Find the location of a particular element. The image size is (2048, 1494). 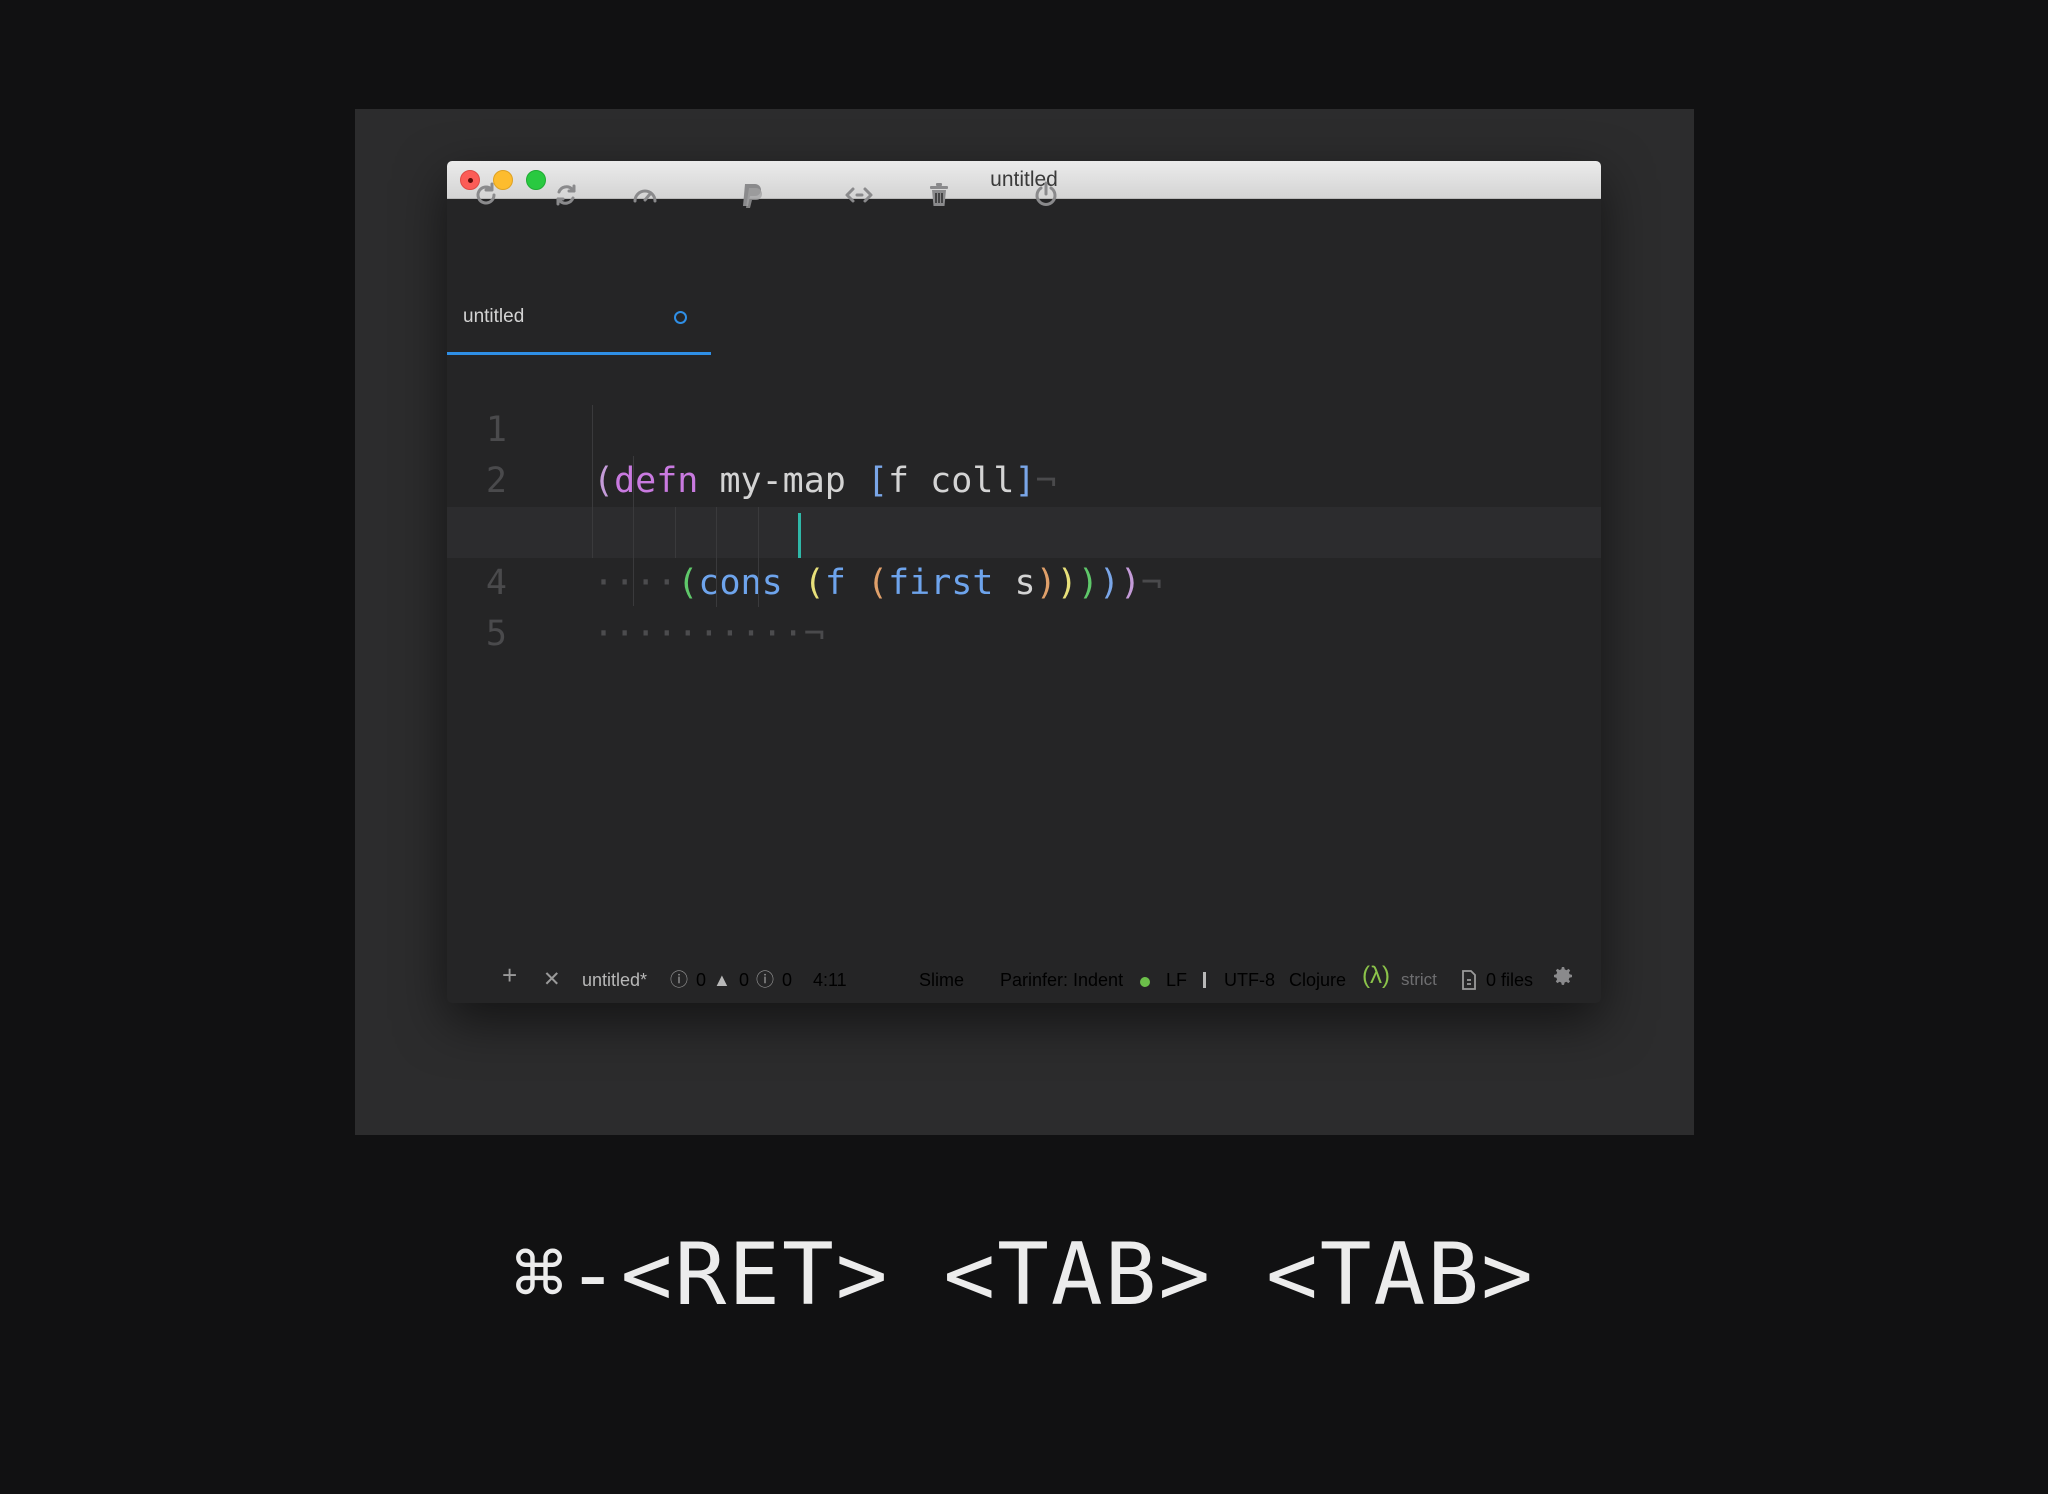

keyboard-shortcut-caption: ⌘-<RET> <TAB> <TAB> is located at coordinates (1024, 1275).